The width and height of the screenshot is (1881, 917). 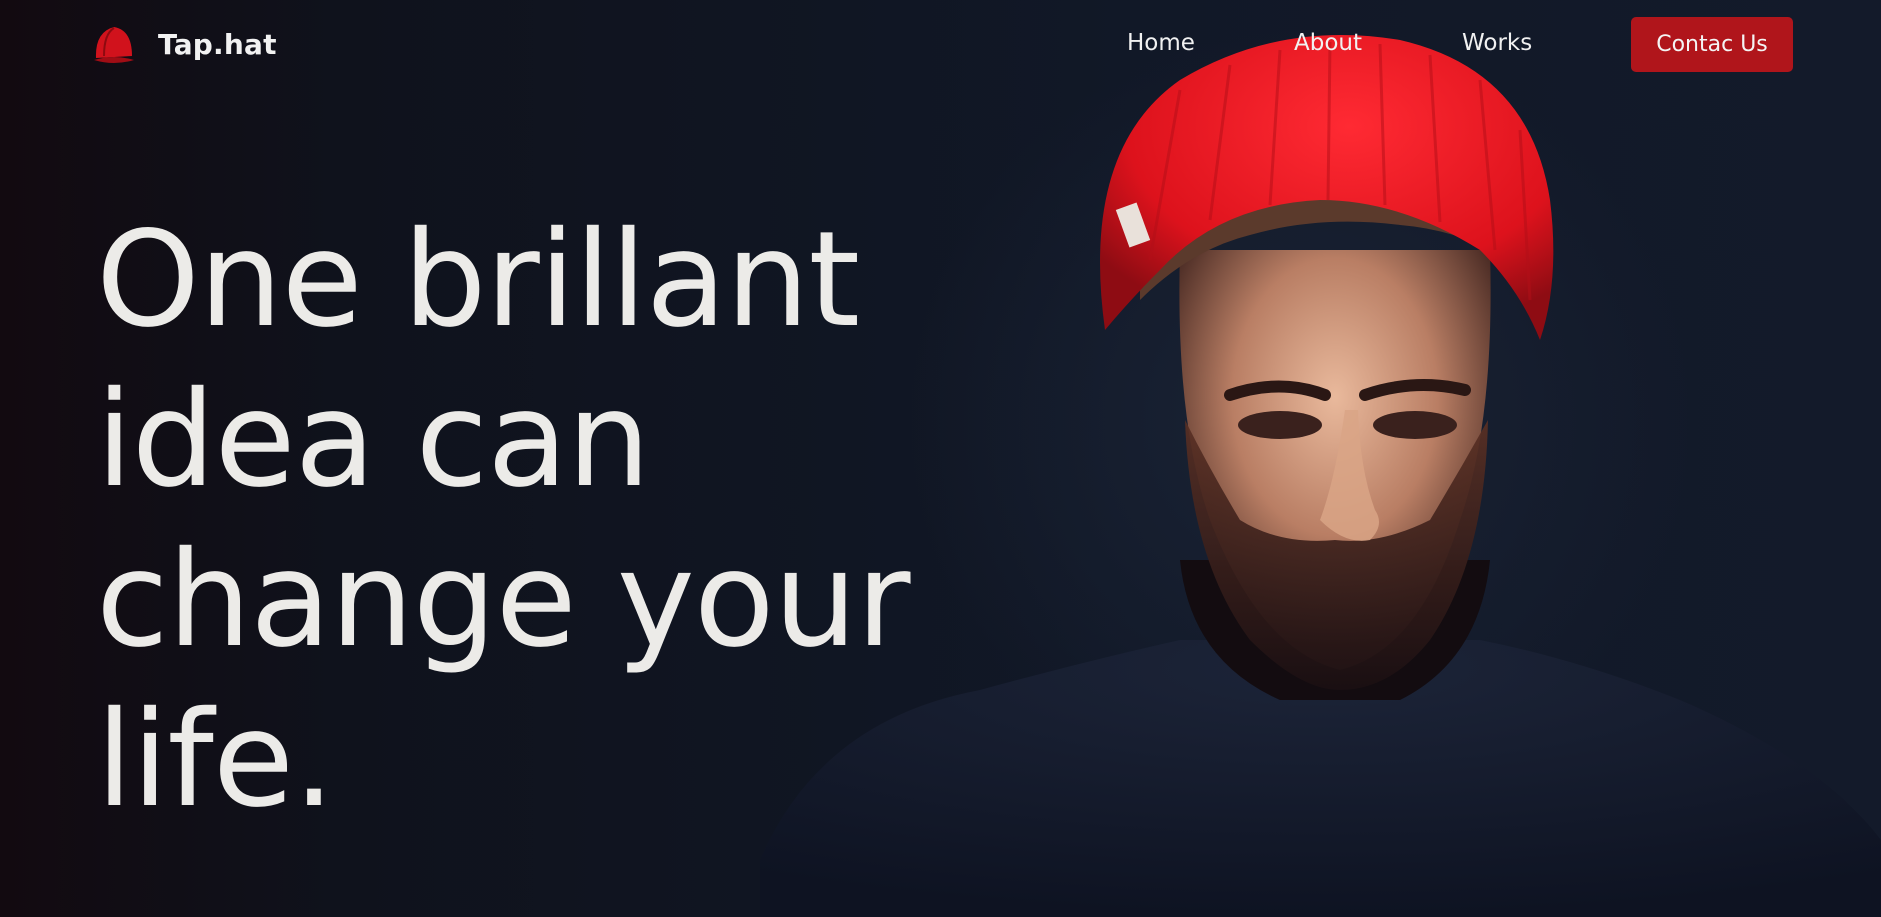 I want to click on nav-link-home: Home, so click(x=1161, y=43).